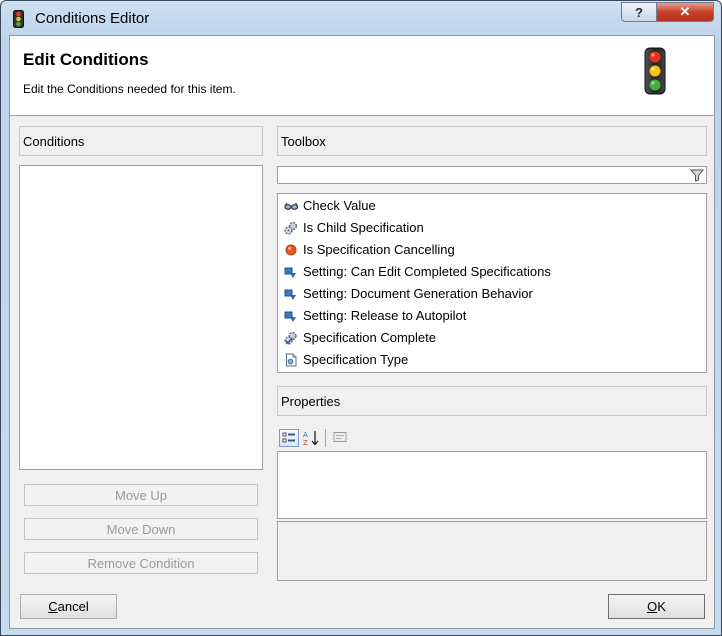 The image size is (722, 636). Describe the element at coordinates (86, 59) in the screenshot. I see `page-title: Edit Conditions` at that location.